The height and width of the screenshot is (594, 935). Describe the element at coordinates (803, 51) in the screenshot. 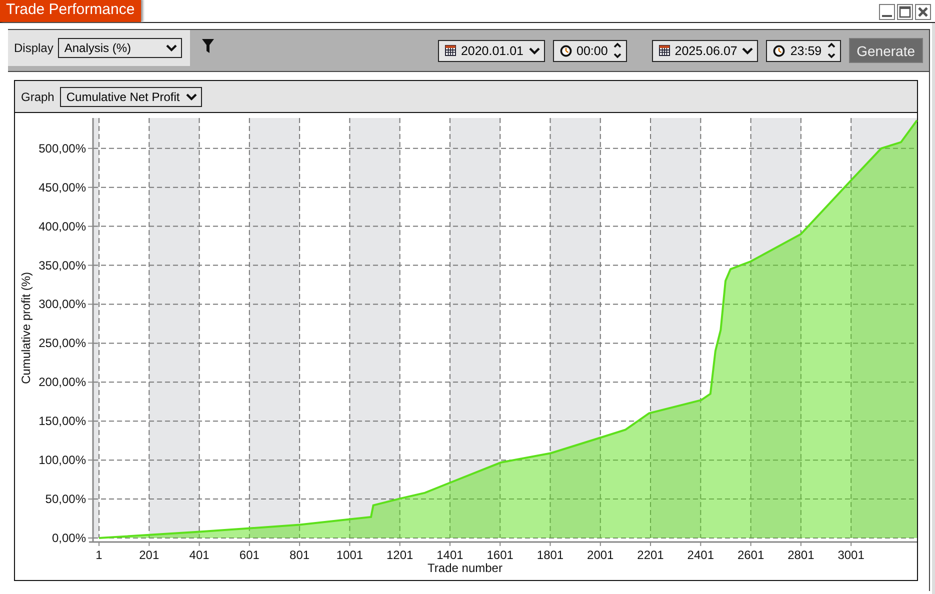

I see `time-field: 23:59` at that location.